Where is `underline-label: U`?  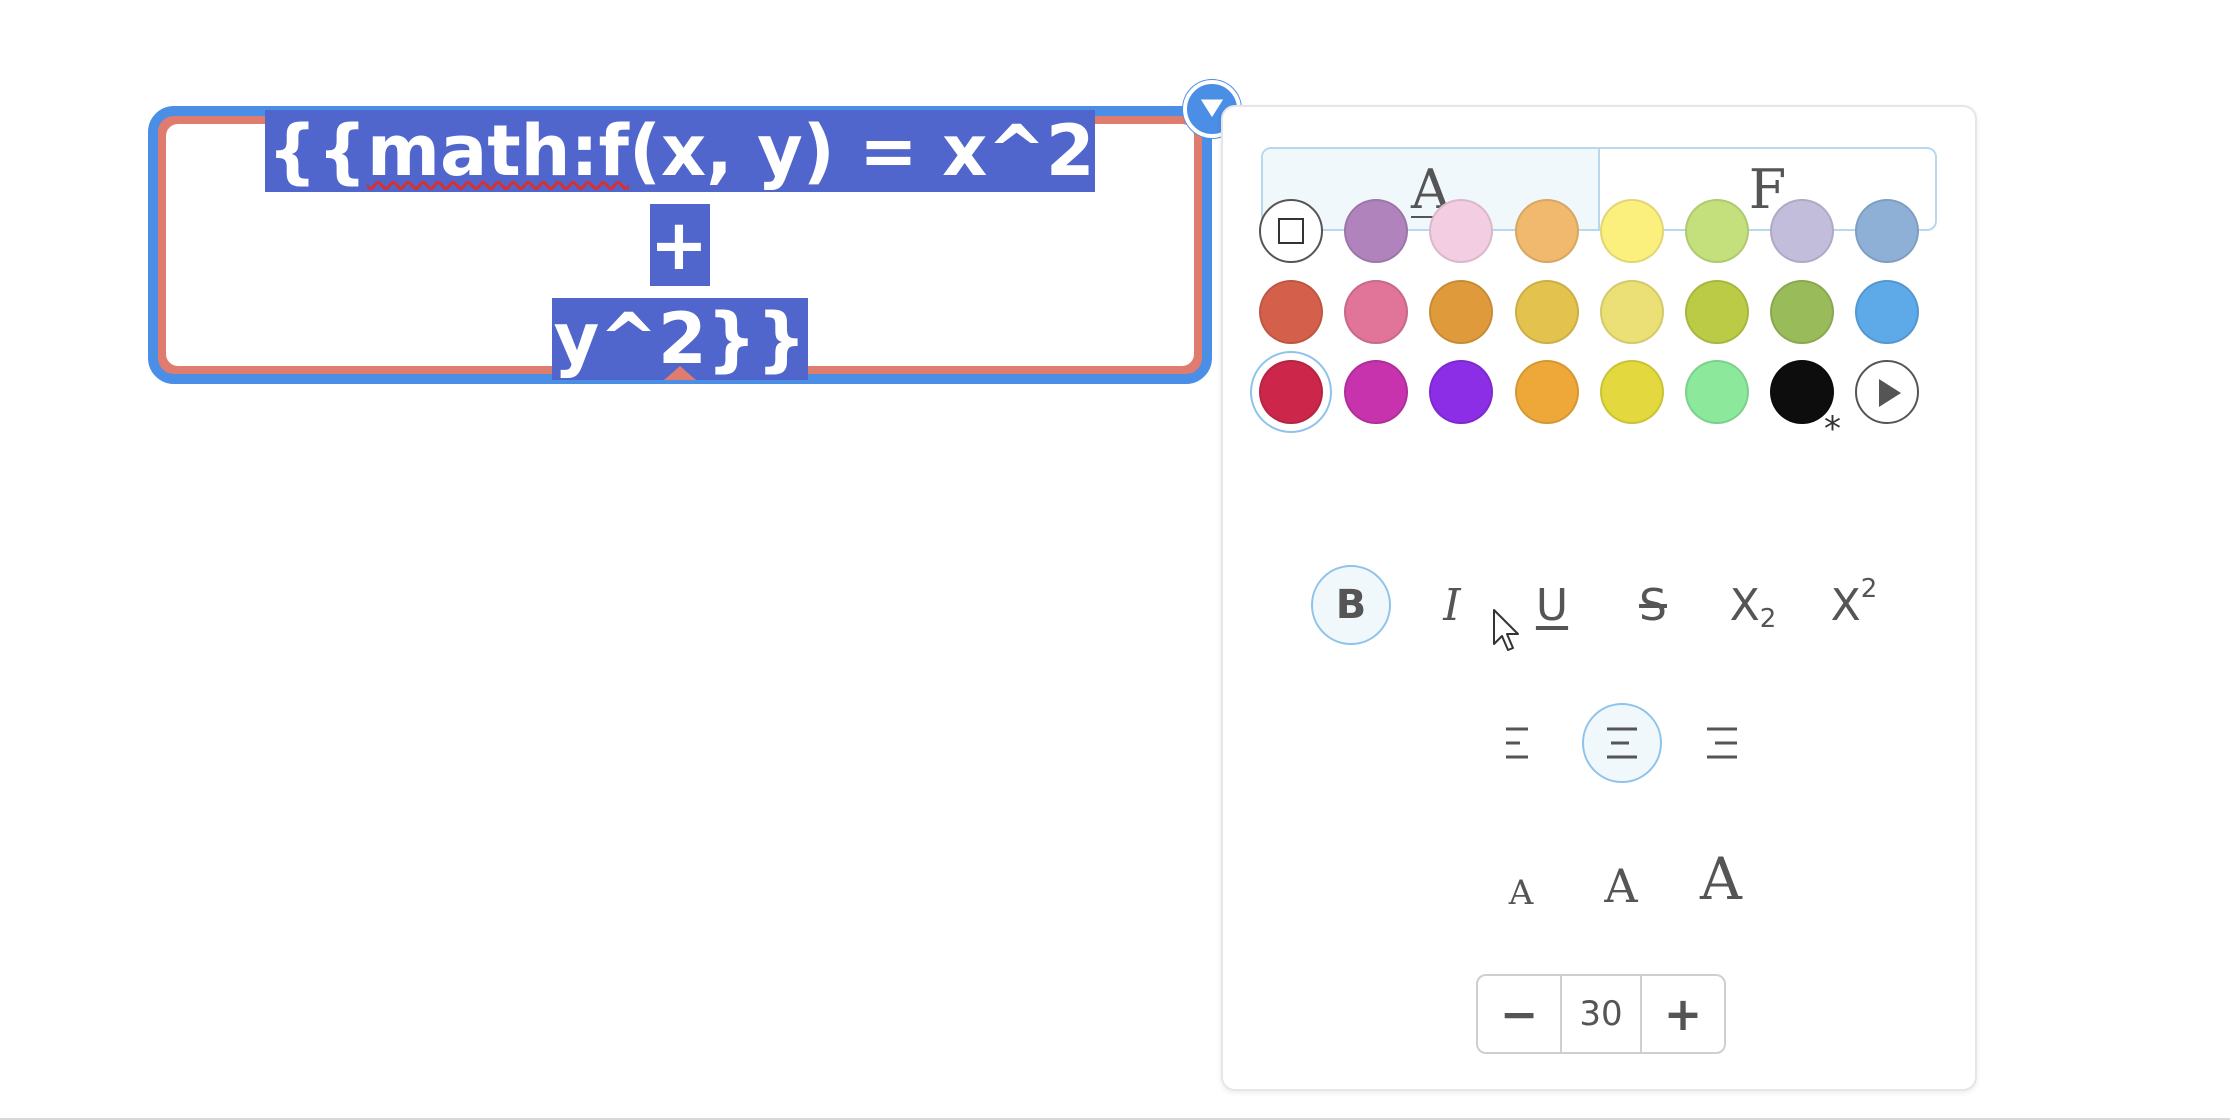 underline-label: U is located at coordinates (1552, 605).